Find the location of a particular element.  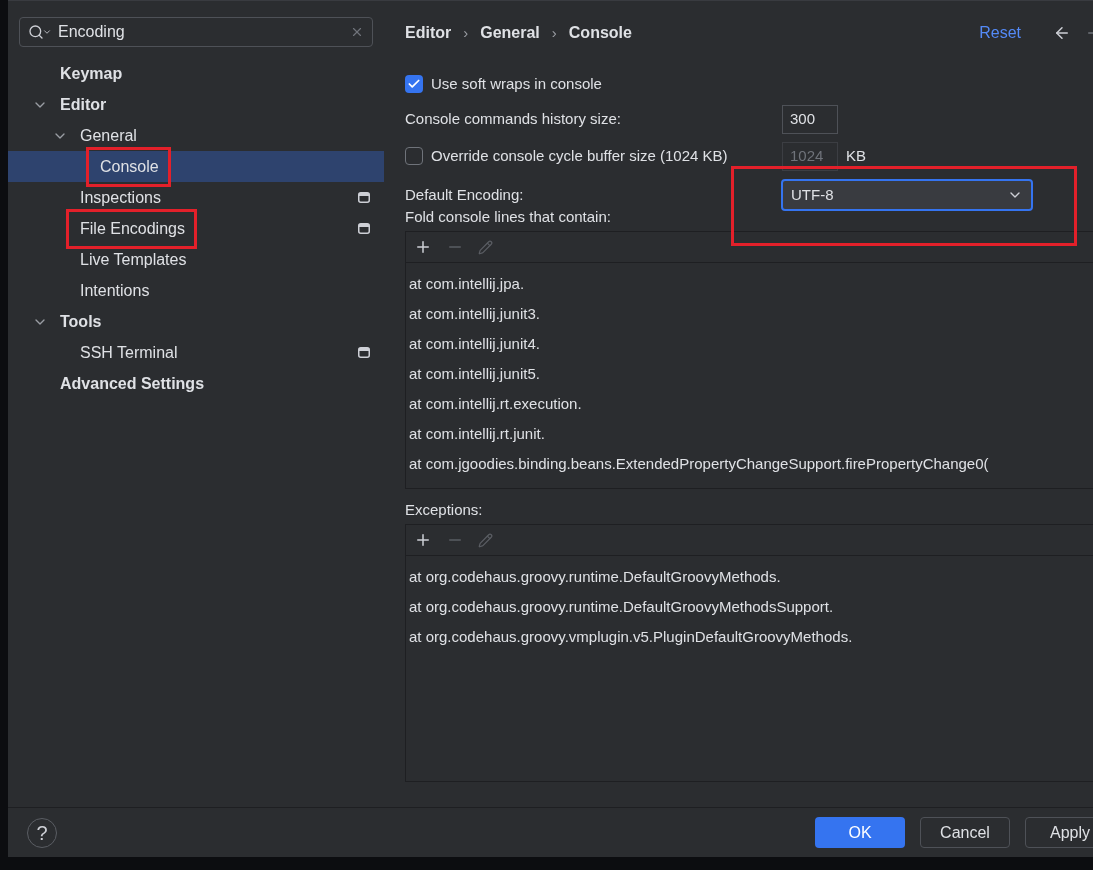

tree-item: Advanced Settings is located at coordinates (196, 383).